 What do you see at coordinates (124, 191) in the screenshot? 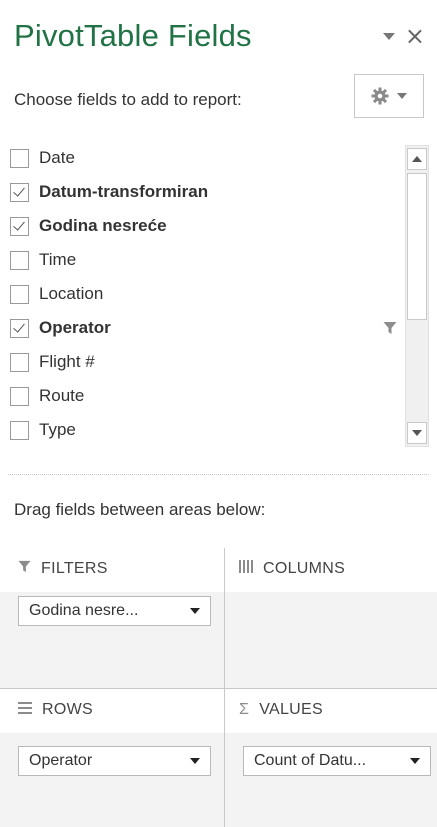
I see `field-label: Datum-transformiran` at bounding box center [124, 191].